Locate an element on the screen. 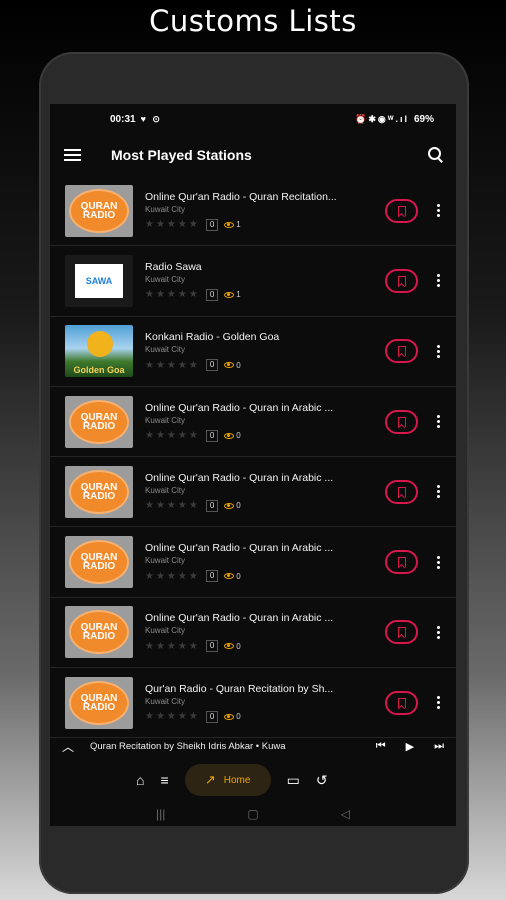 Image resolution: width=506 pixels, height=900 pixels. station-info: Radio Sawa Kuwait City ★★★★★ 0 1 is located at coordinates (262, 281).